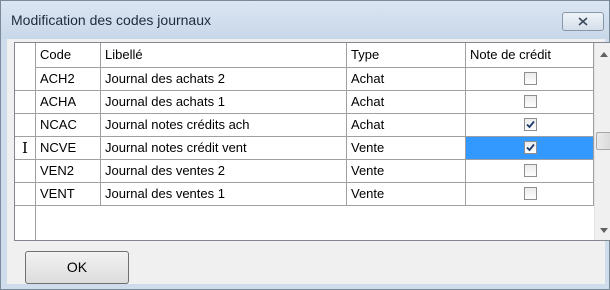 This screenshot has height=290, width=610. I want to click on cell-libelle: Journal des ventes 2, so click(224, 171).